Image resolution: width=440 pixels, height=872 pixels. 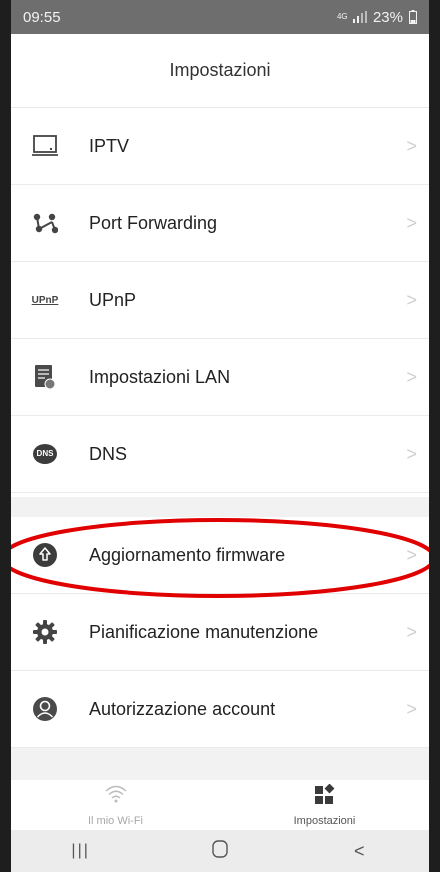 I want to click on menu-item-label: Aggiornamento firmware, so click(x=187, y=554).